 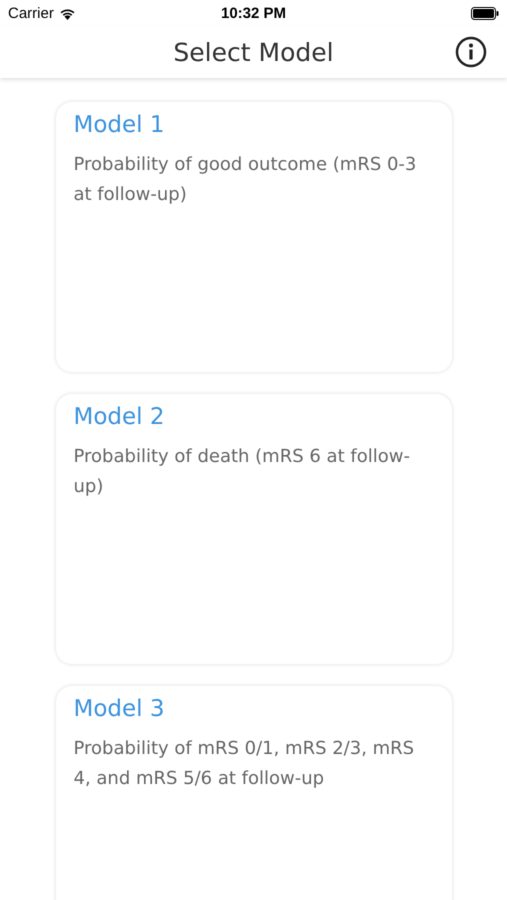 What do you see at coordinates (246, 180) in the screenshot?
I see `model-description: Probability of good outcome (mRS 0-3 at follow-up)` at bounding box center [246, 180].